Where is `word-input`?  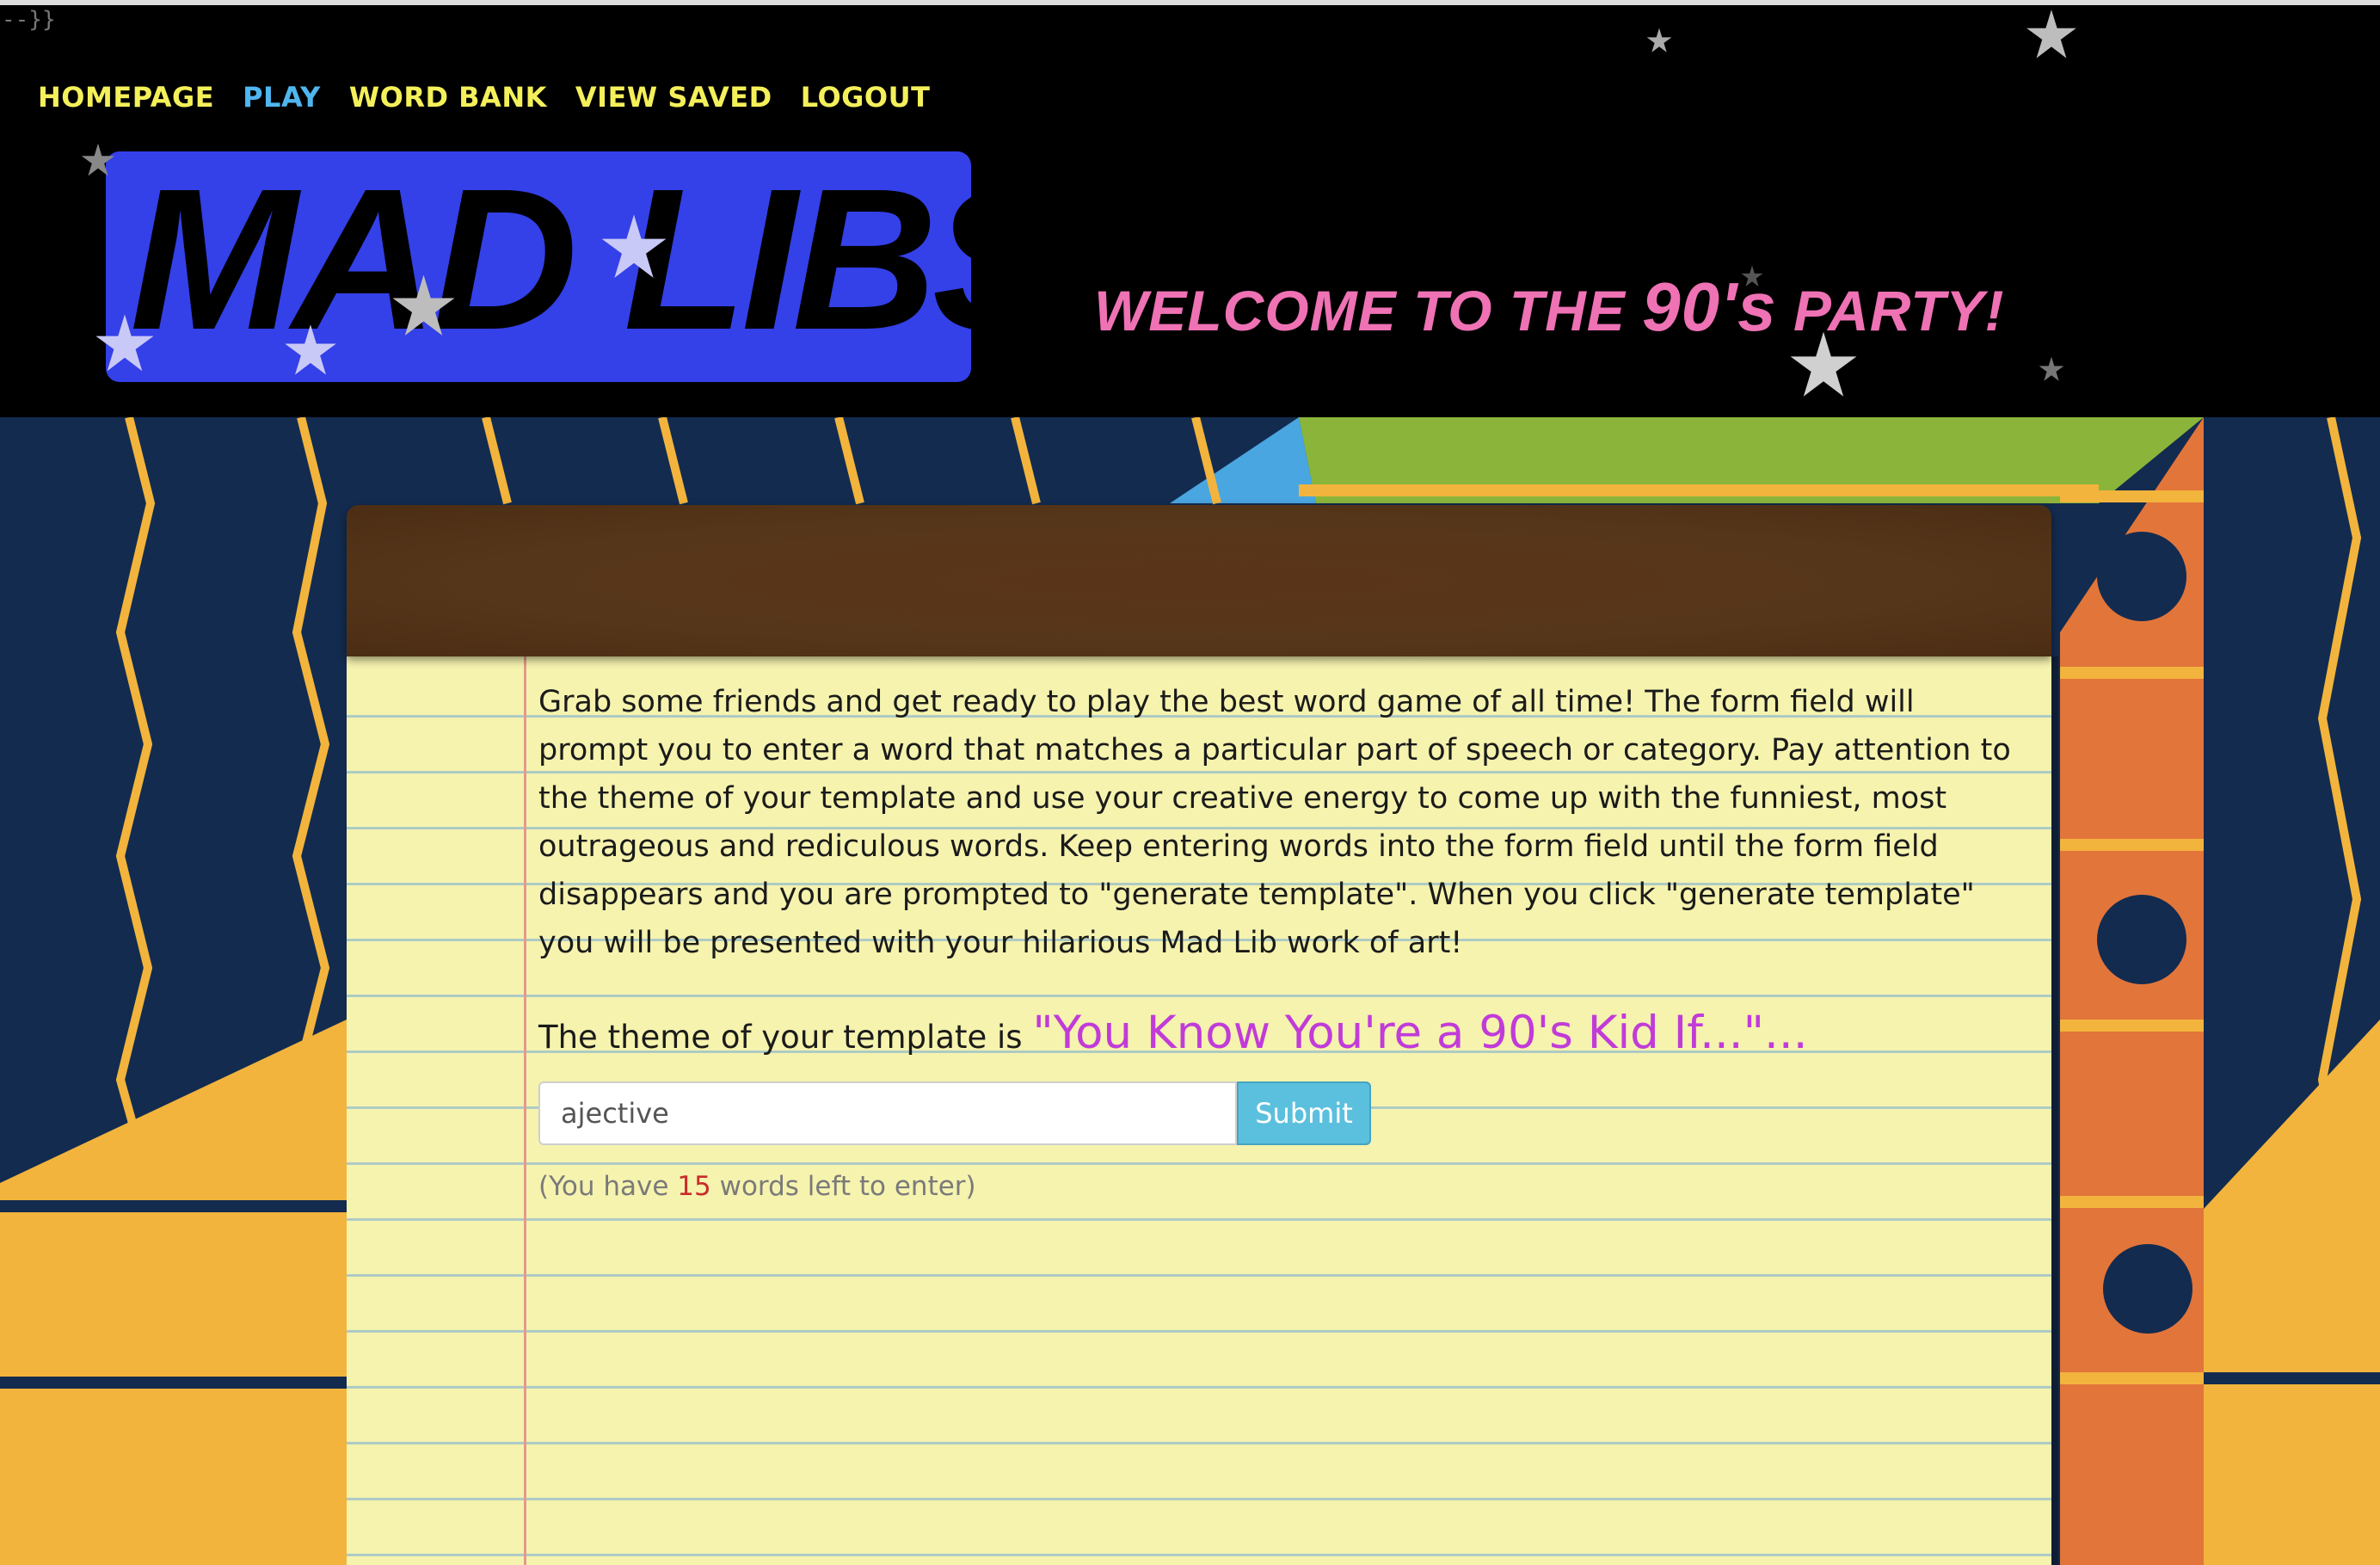
word-input is located at coordinates (888, 1113).